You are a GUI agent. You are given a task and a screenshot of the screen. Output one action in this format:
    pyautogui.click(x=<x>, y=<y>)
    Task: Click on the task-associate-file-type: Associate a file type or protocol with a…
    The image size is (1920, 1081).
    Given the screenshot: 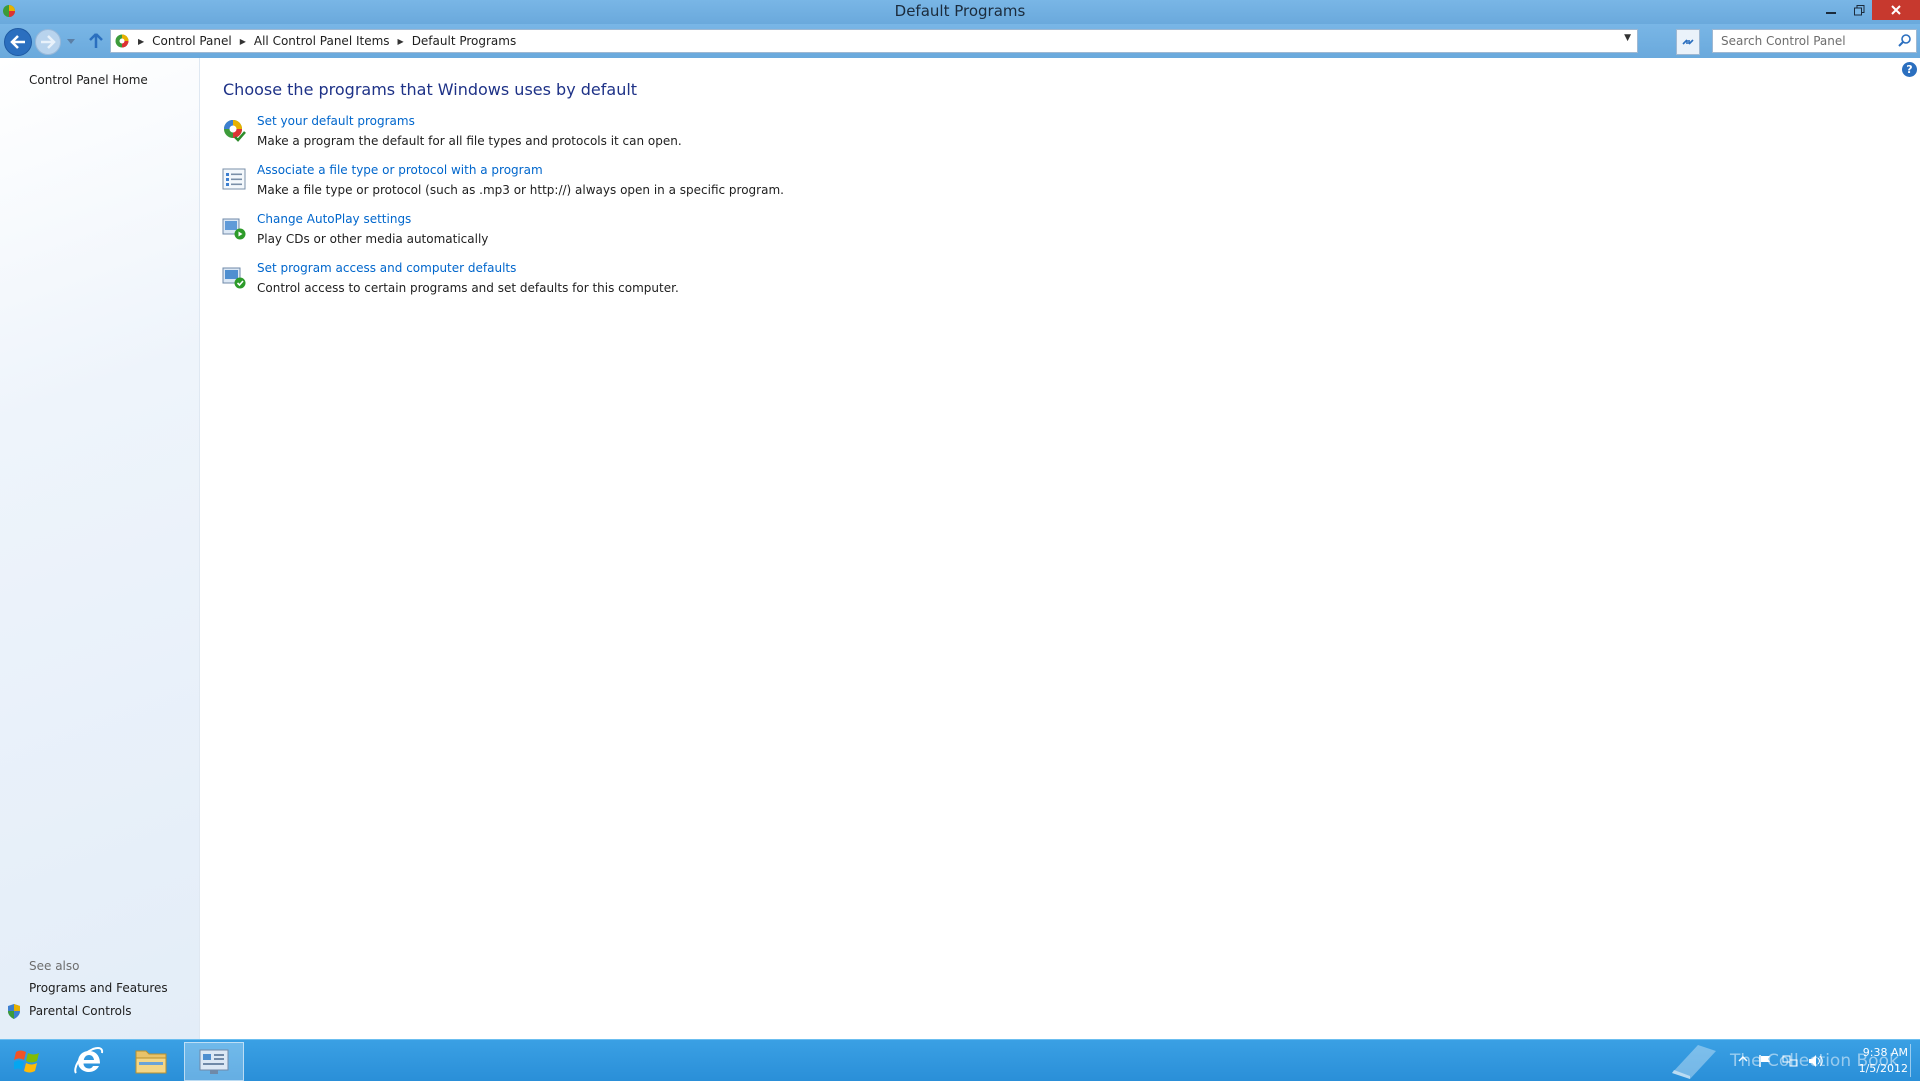 What is the action you would take?
    pyautogui.click(x=672, y=183)
    